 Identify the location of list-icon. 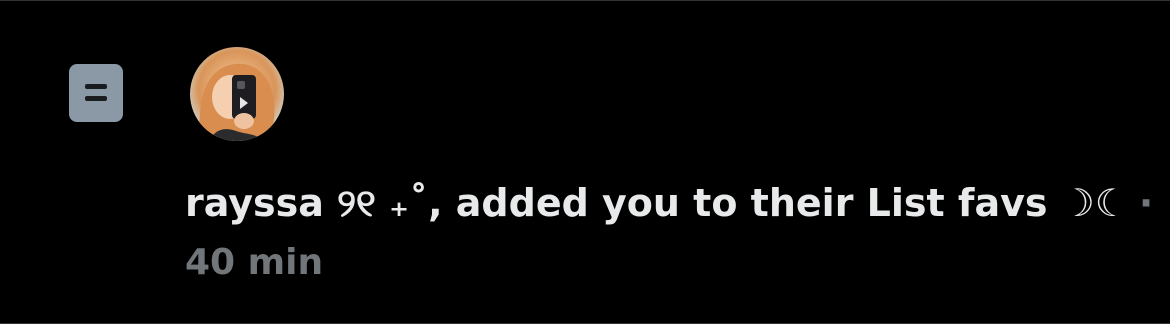
(96, 93).